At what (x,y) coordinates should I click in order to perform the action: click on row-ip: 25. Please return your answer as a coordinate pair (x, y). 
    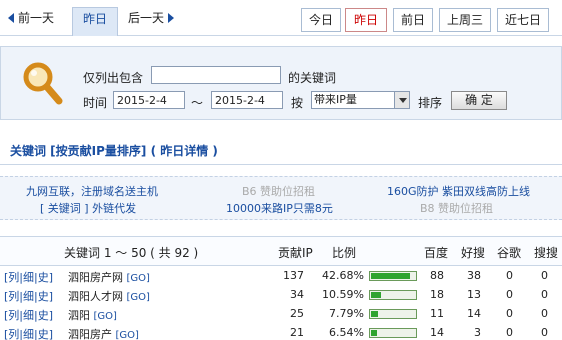
    Looking at the image, I should click on (297, 313).